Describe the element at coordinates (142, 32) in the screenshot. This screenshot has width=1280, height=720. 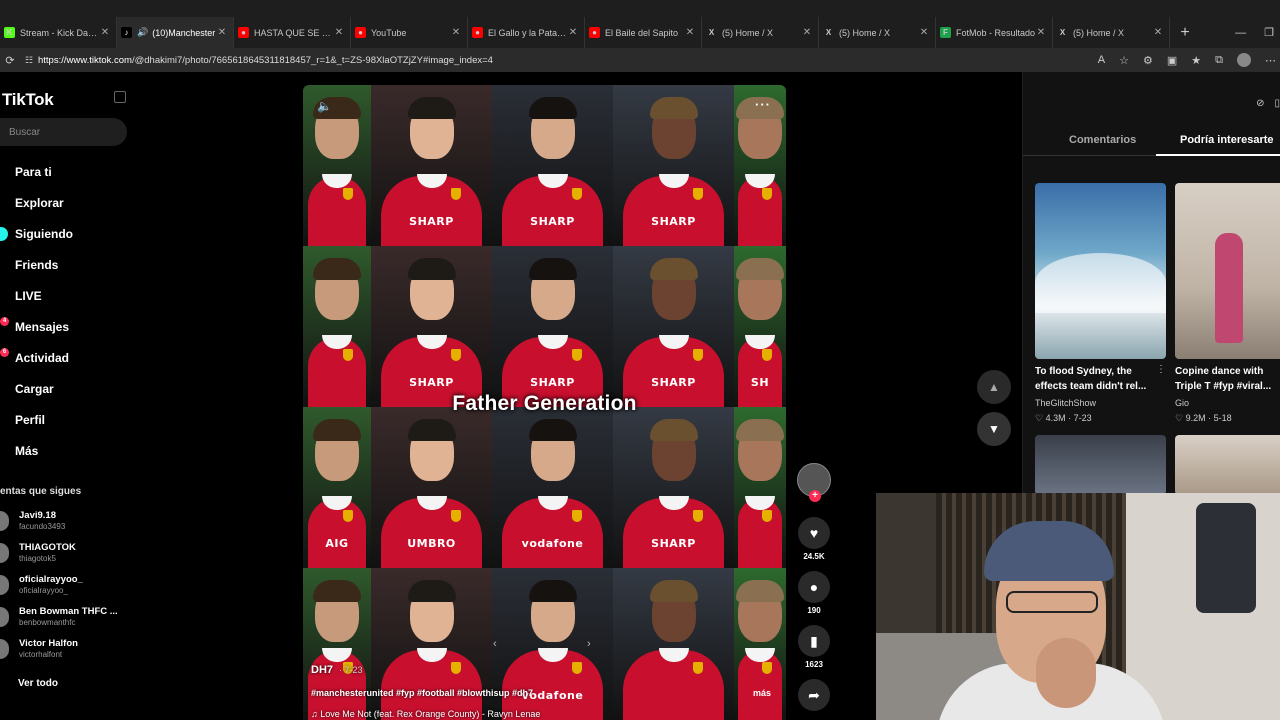
I see `speaker-icon: 🔊` at that location.